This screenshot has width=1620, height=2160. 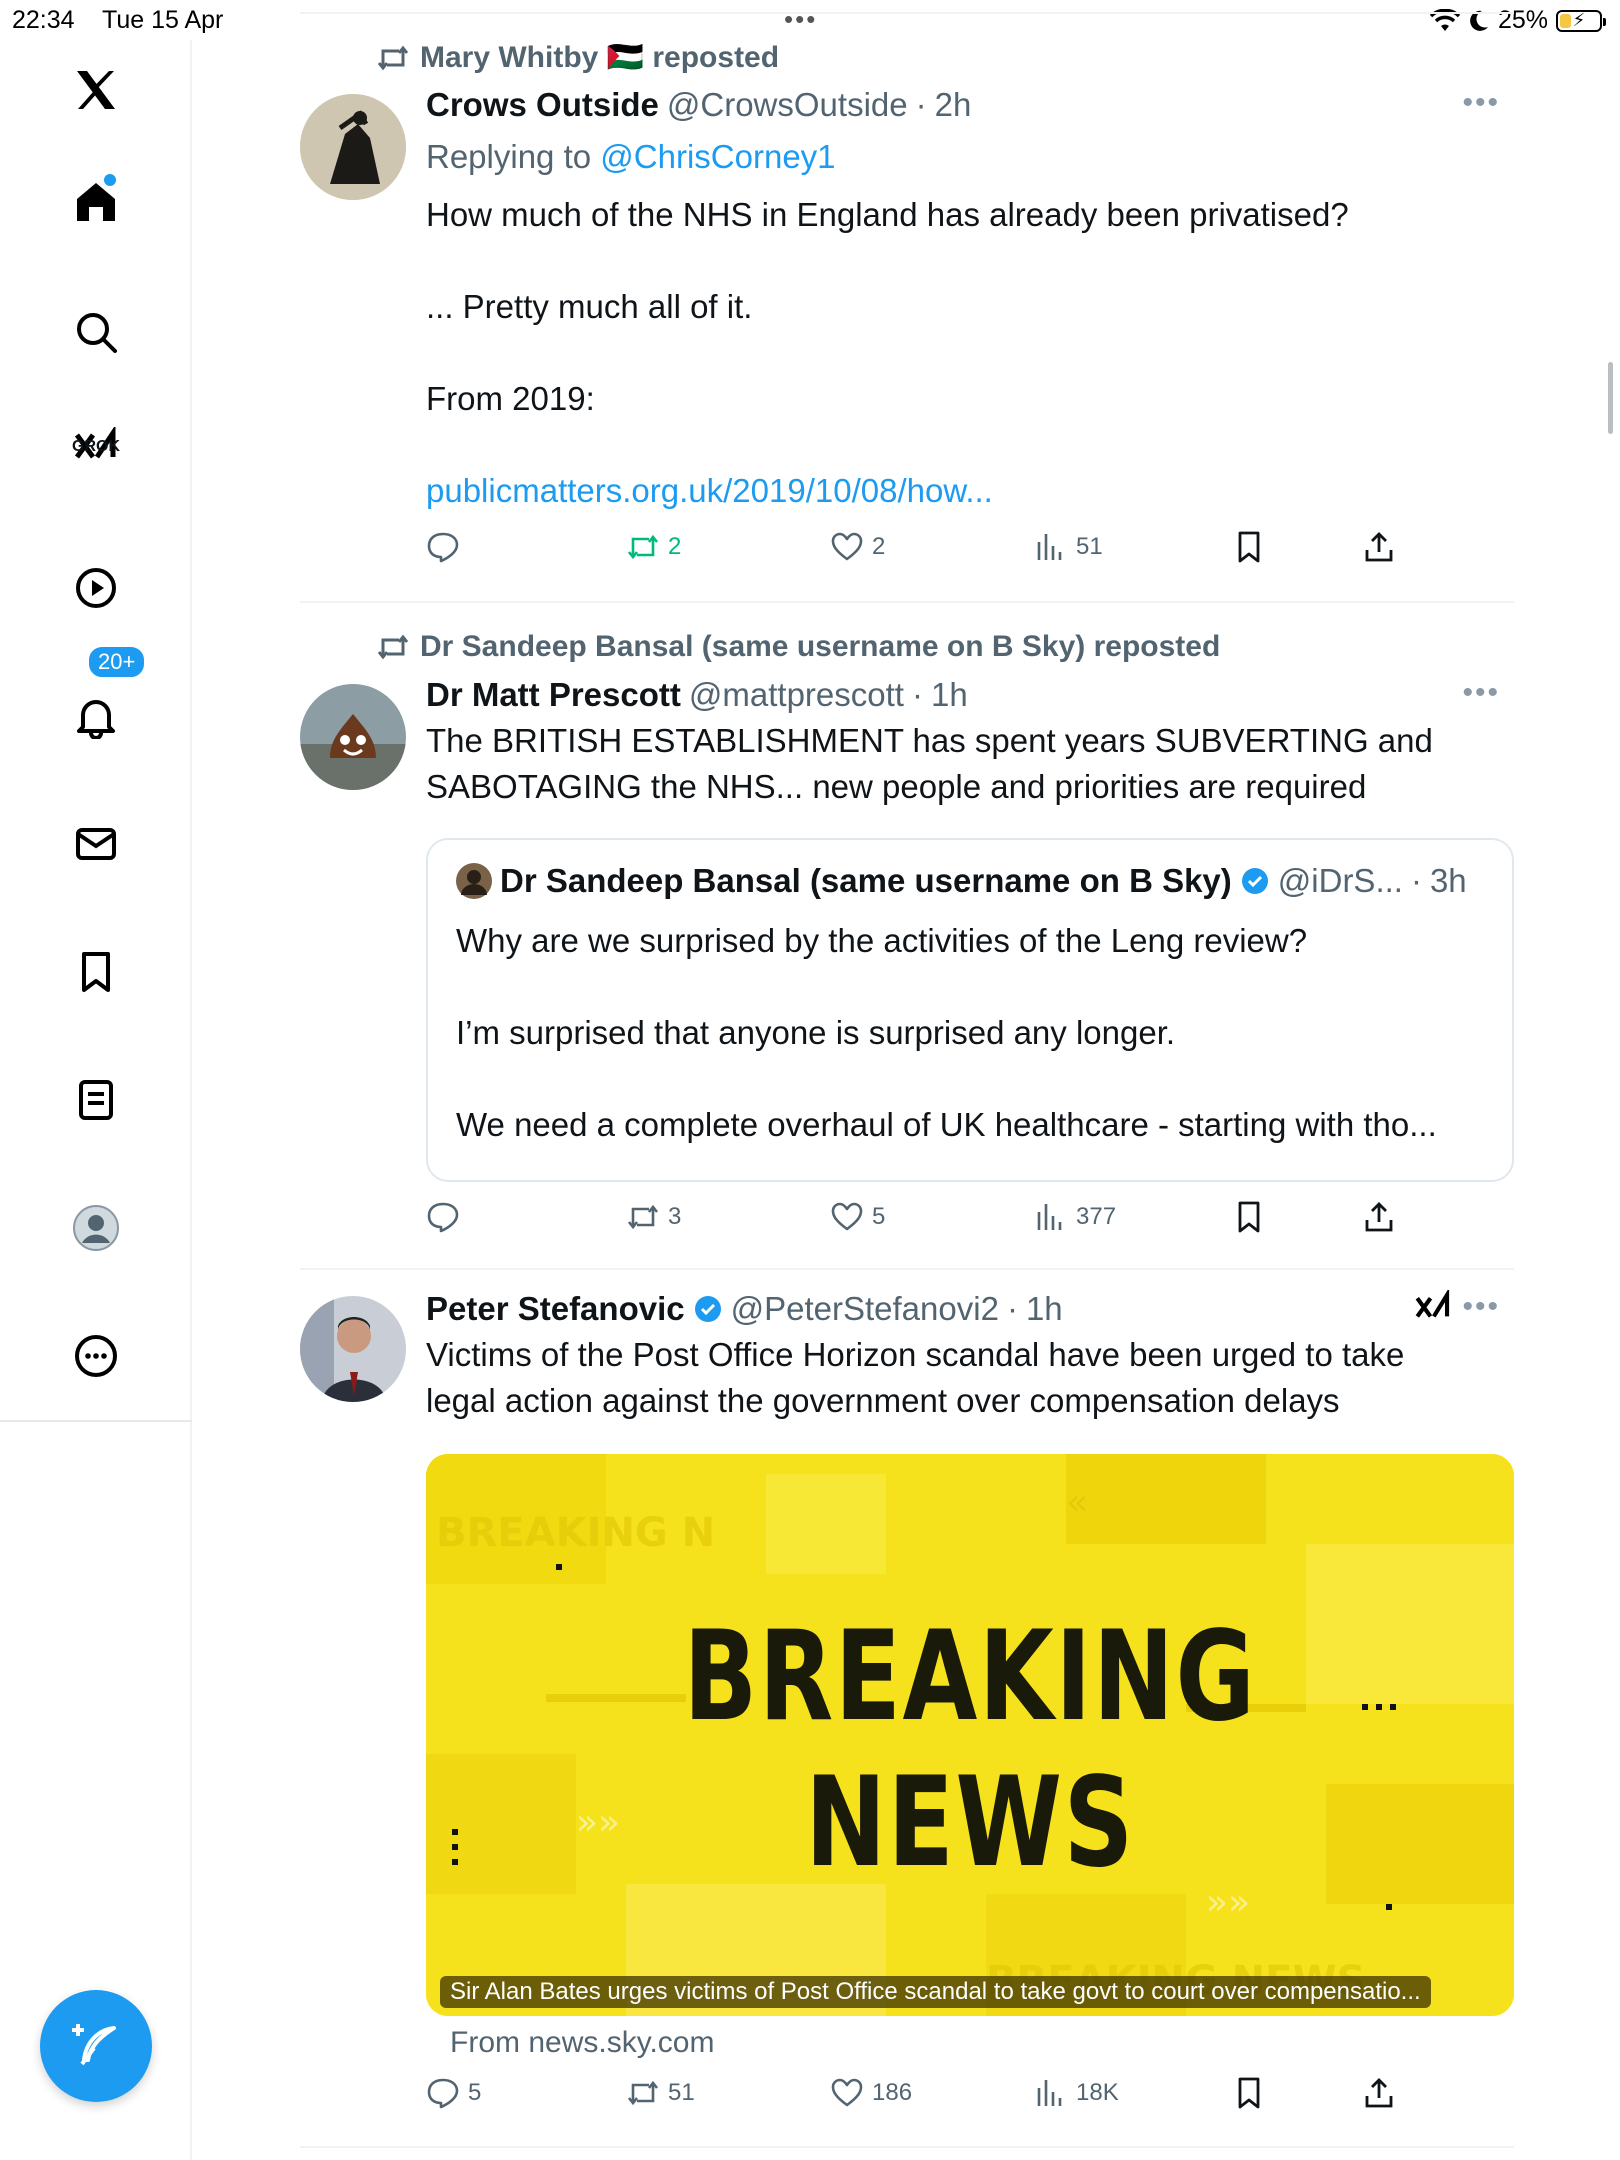 I want to click on notifications-badge: 20+, so click(x=117, y=662).